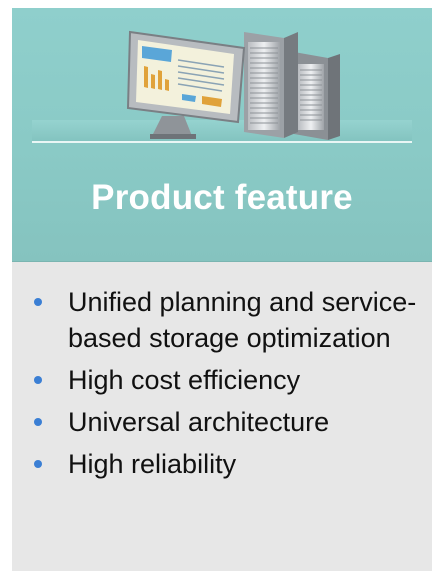 This screenshot has width=446, height=579. What do you see at coordinates (199, 422) in the screenshot?
I see `feature-text: Universal architecture` at bounding box center [199, 422].